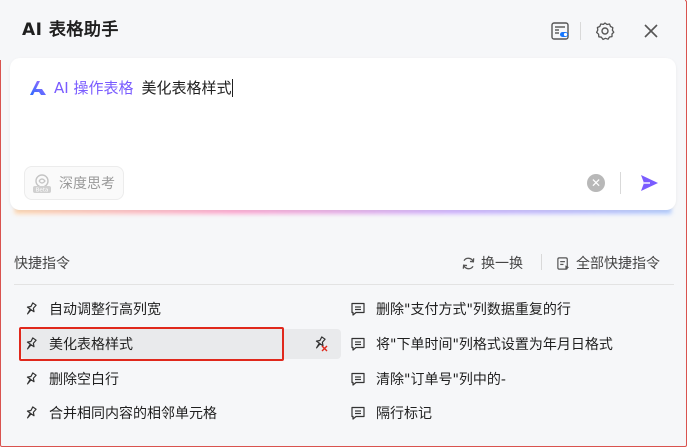  Describe the element at coordinates (42, 191) in the screenshot. I see `beta-badge: Beta` at that location.